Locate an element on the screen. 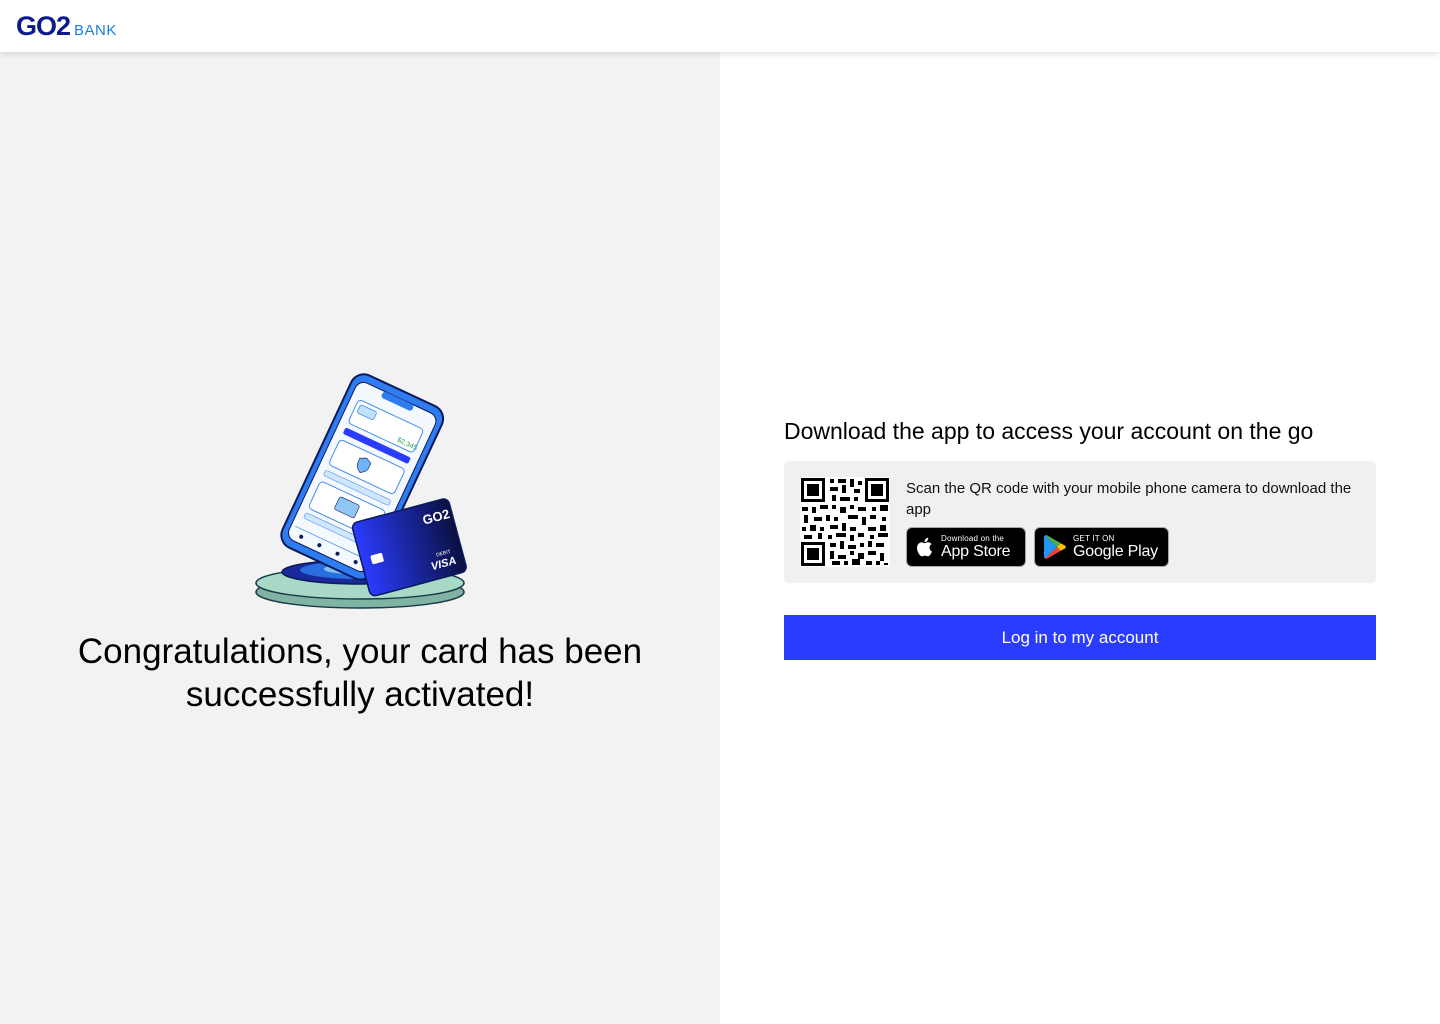  top-header: GO2 BANK is located at coordinates (720, 26).